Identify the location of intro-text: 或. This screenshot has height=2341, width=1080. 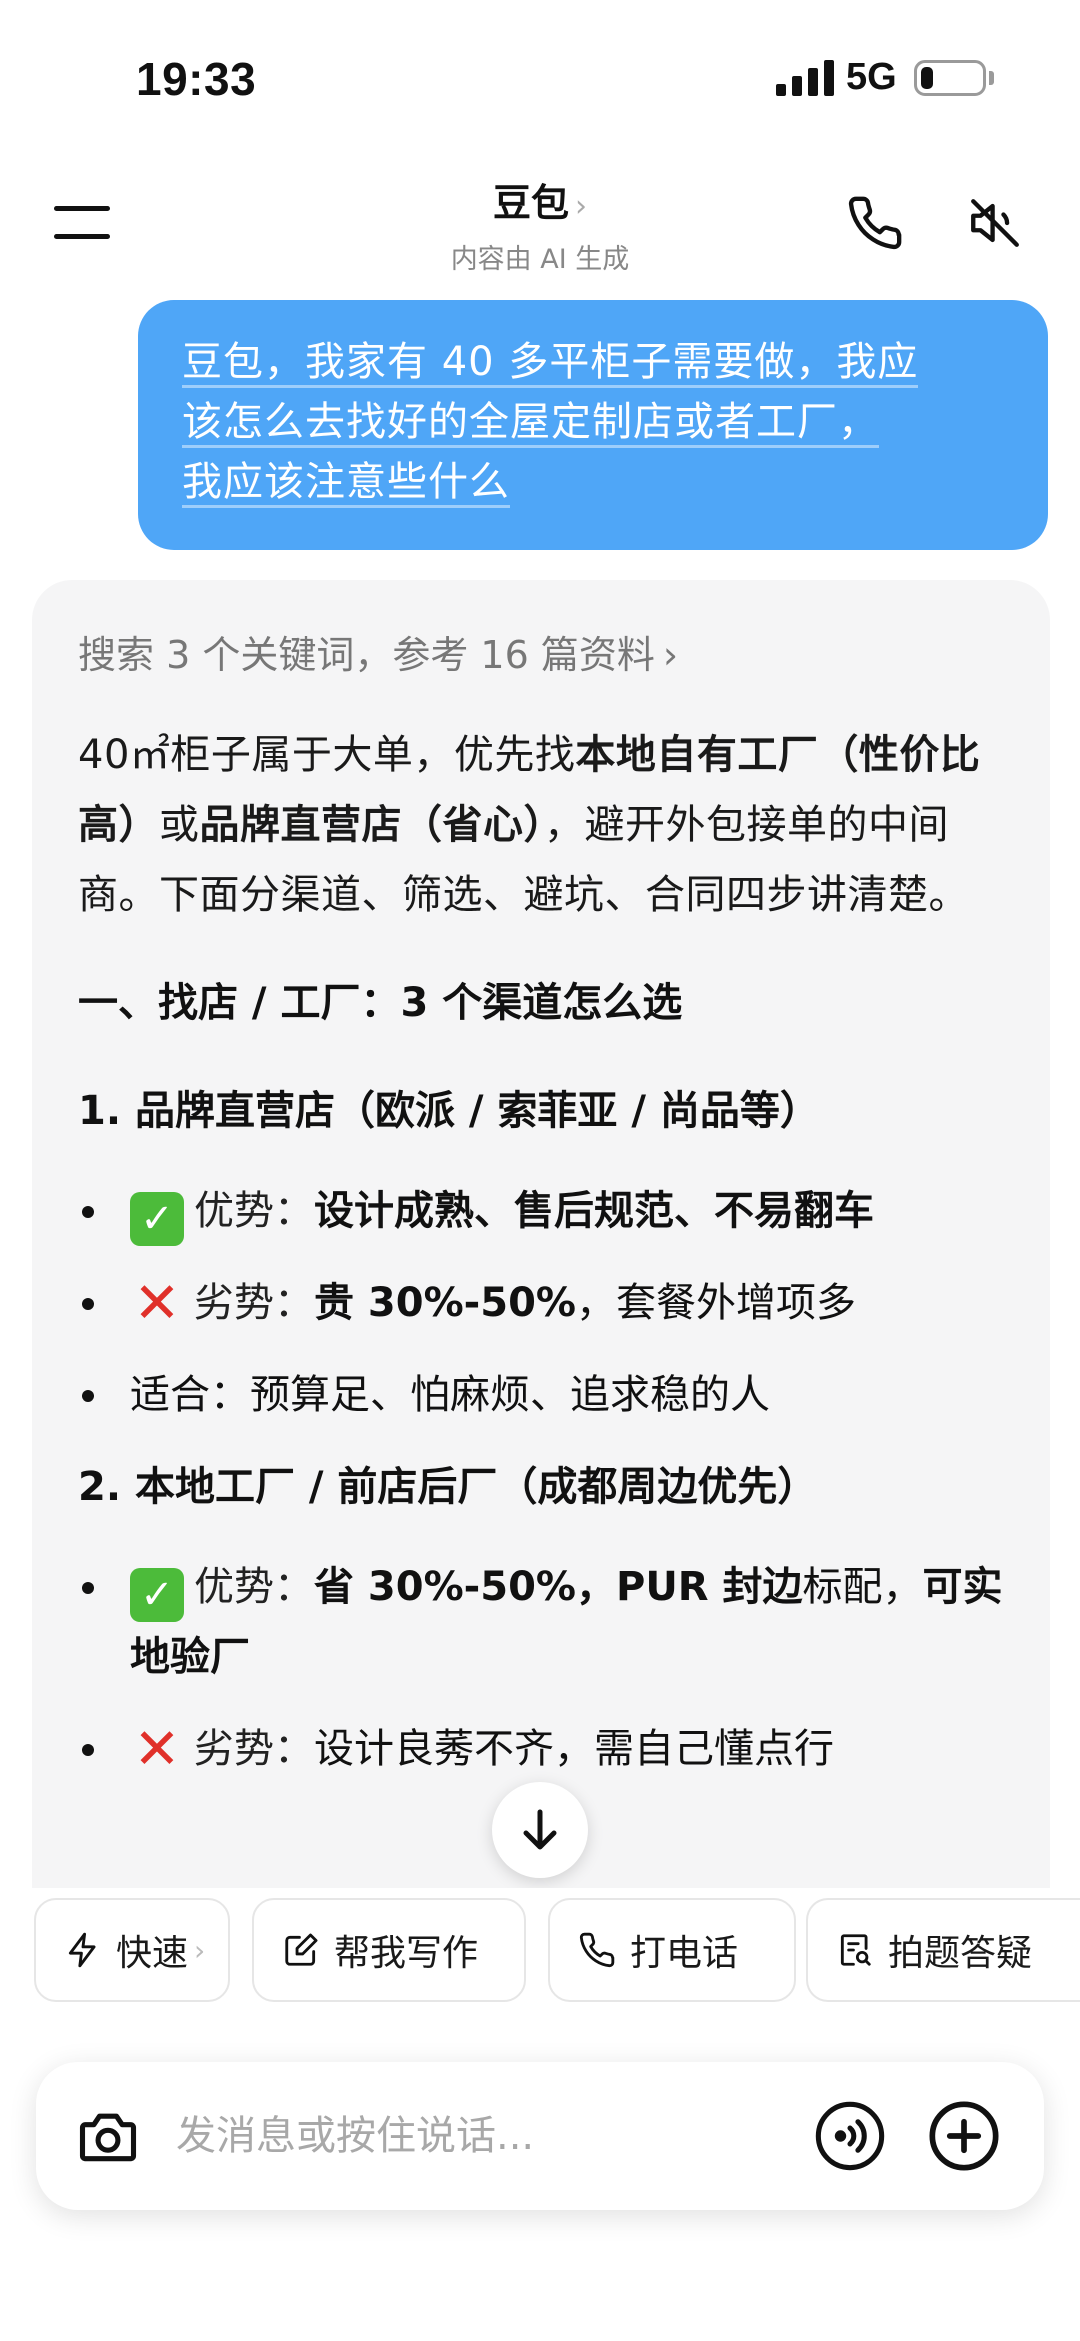
(179, 825).